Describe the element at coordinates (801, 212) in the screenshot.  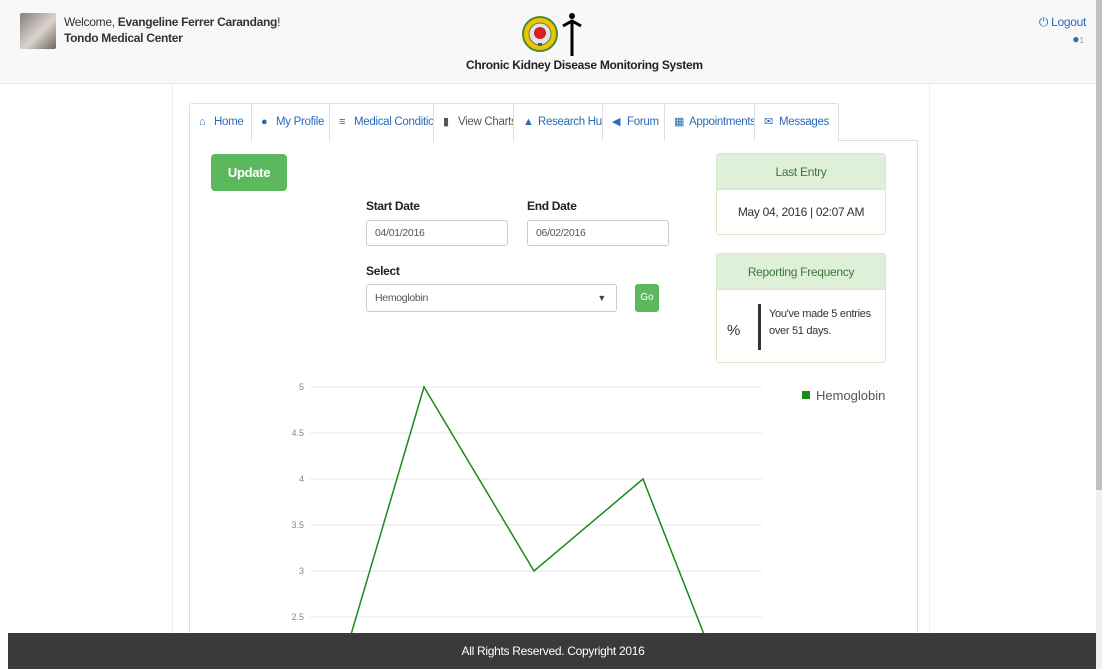
I see `last-entry-value: May 04, 2016 | 02:07 AM` at that location.